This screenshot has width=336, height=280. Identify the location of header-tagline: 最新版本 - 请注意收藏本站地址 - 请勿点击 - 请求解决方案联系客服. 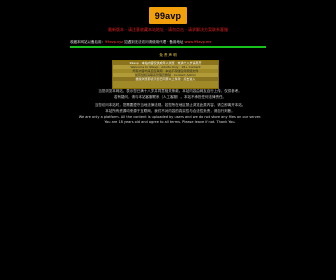
(168, 29).